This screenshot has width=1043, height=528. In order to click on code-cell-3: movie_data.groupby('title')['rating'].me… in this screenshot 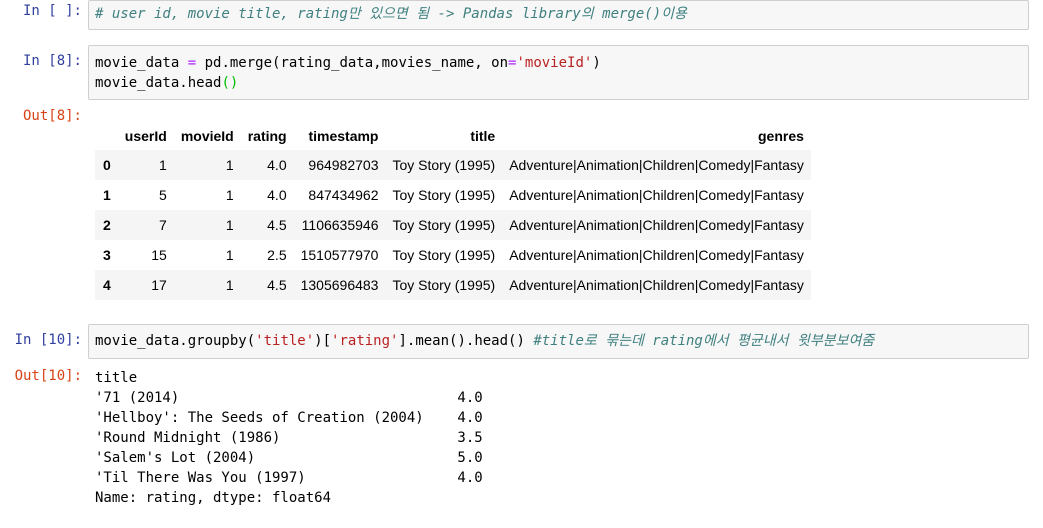, I will do `click(558, 341)`.